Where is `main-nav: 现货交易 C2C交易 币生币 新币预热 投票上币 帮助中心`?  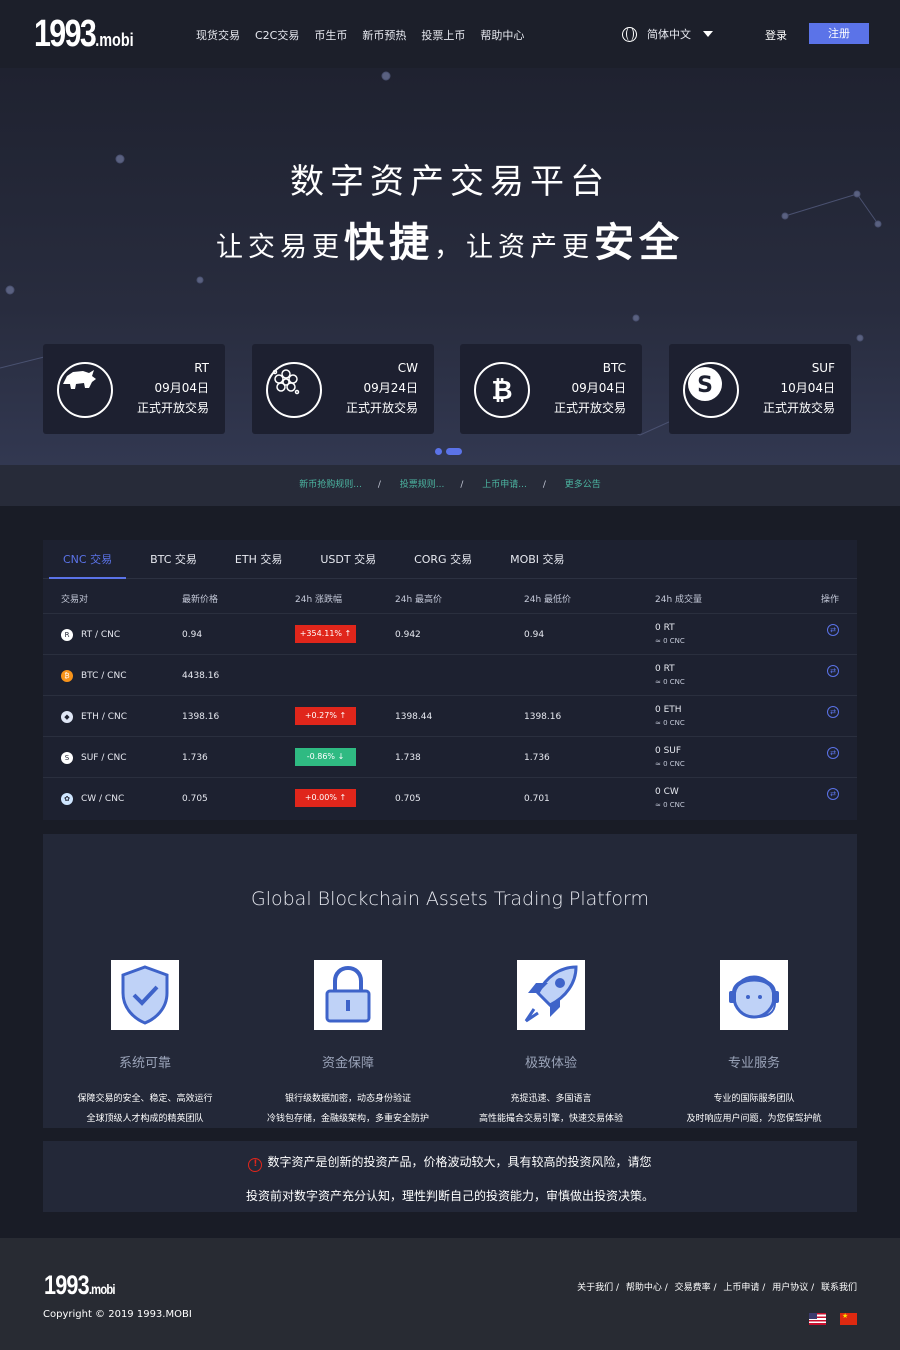 main-nav: 现货交易 C2C交易 币生币 新币预热 投票上币 帮助中心 is located at coordinates (367, 35).